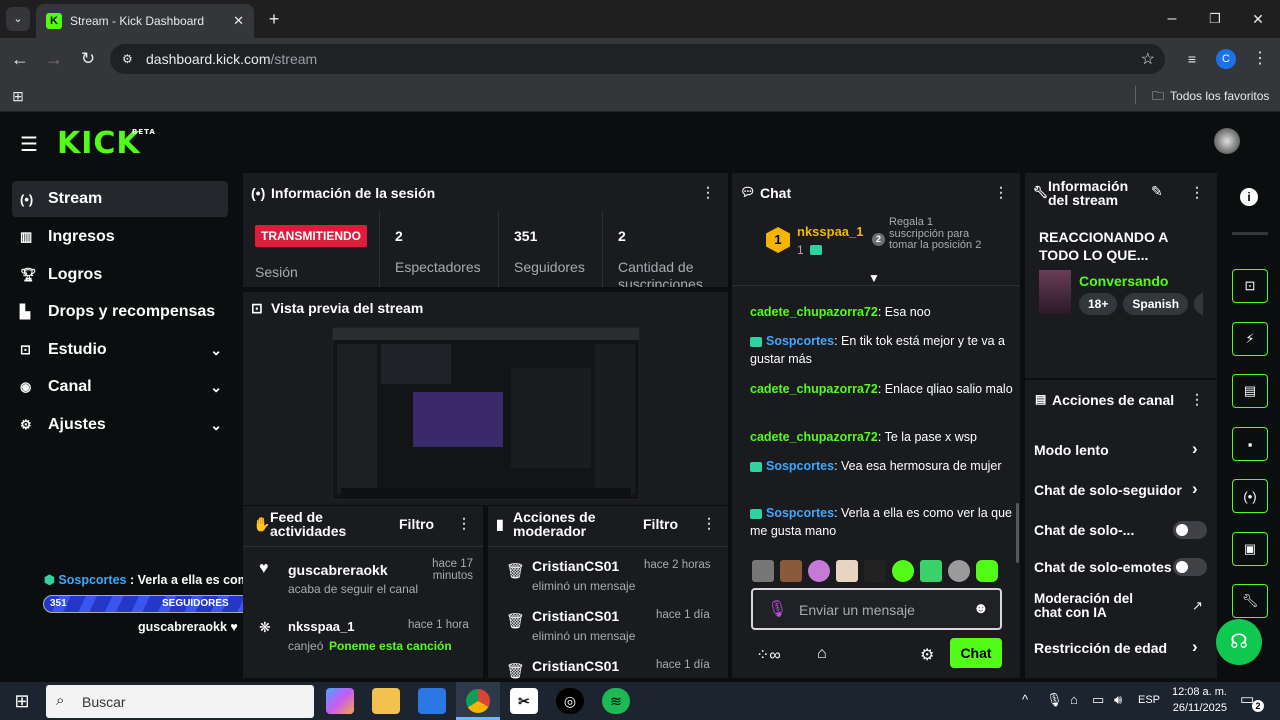  Describe the element at coordinates (1250, 444) in the screenshot. I see `chat-popout-button: ▪` at that location.